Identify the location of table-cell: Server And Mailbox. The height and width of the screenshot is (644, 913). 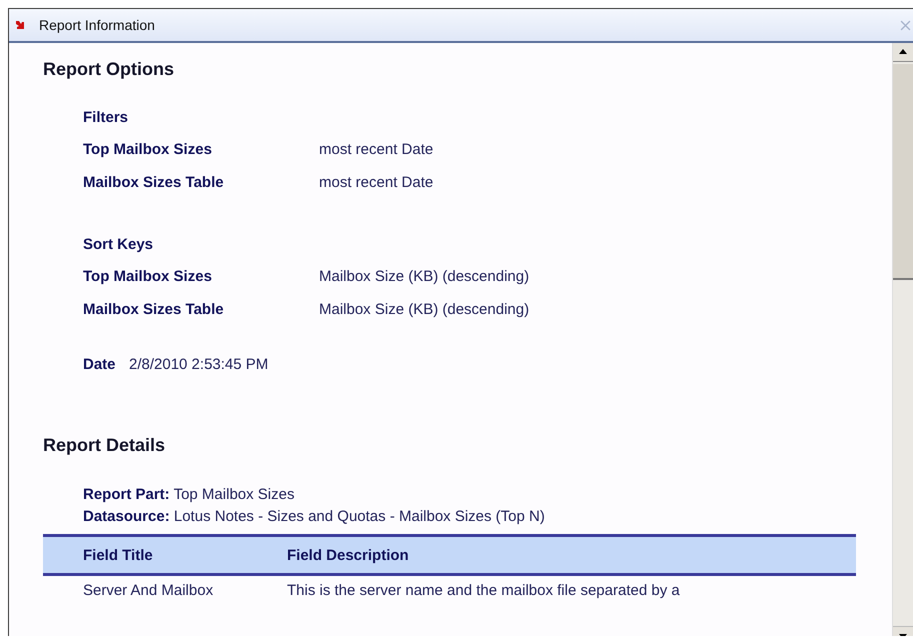
(165, 586).